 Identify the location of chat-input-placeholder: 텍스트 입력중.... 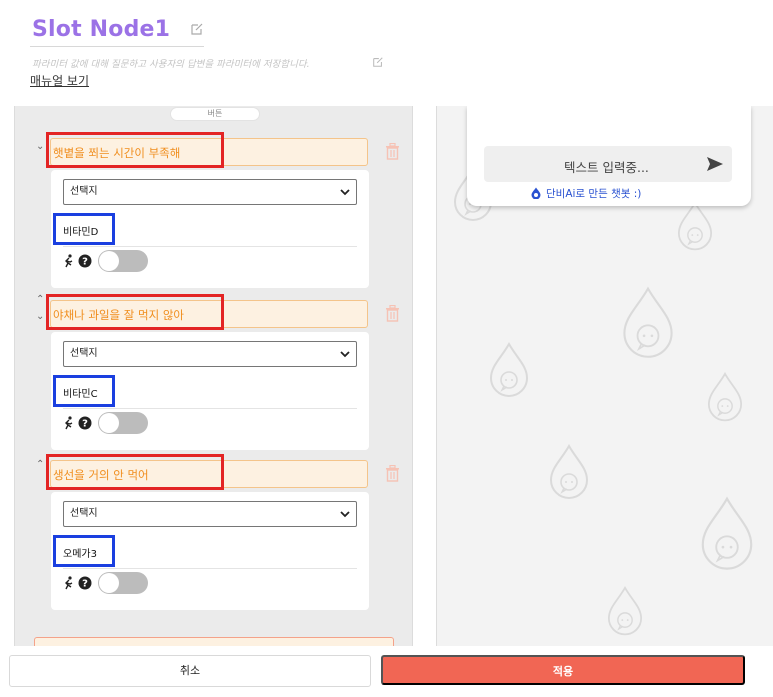
(606, 167).